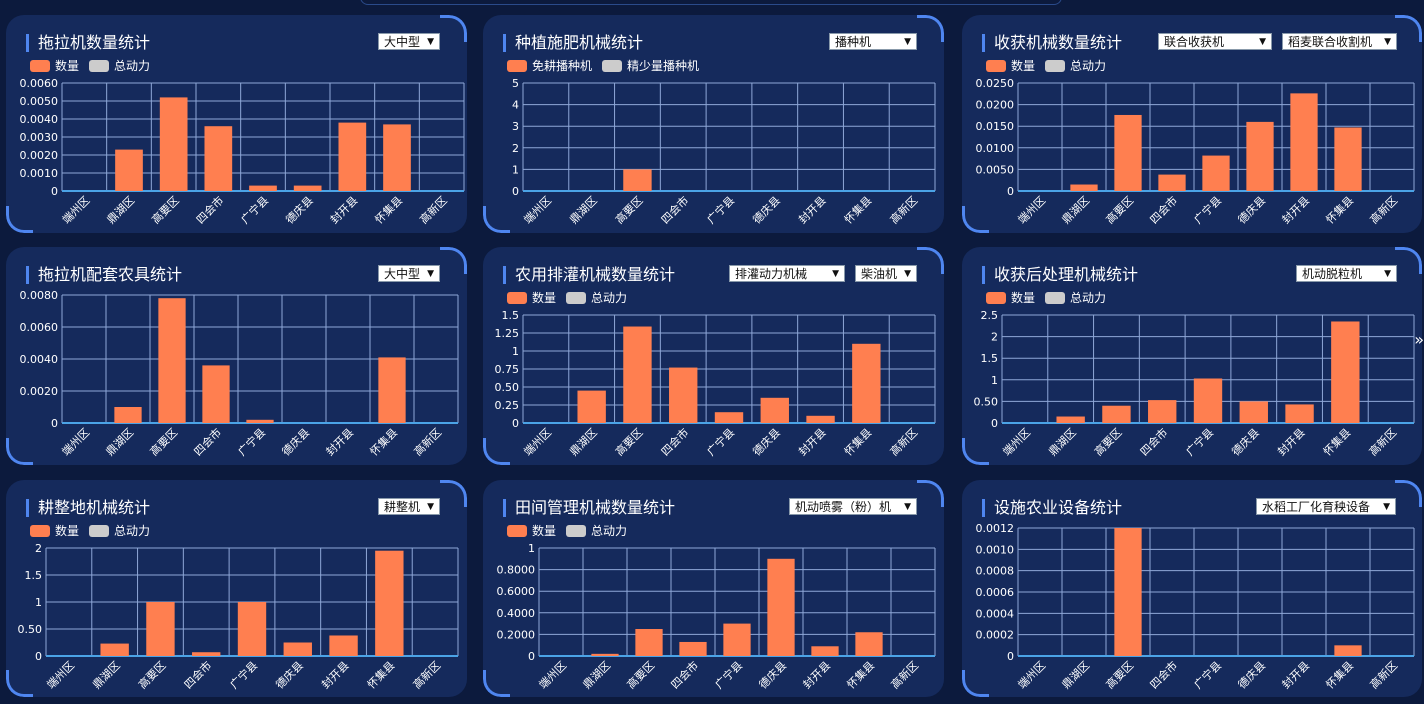  I want to click on y-tick-label: 2, so click(994, 337).